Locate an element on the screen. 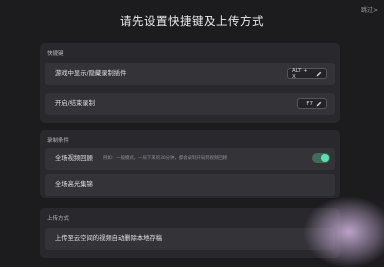  shortcut-key-value: ALT + X is located at coordinates (300, 73).